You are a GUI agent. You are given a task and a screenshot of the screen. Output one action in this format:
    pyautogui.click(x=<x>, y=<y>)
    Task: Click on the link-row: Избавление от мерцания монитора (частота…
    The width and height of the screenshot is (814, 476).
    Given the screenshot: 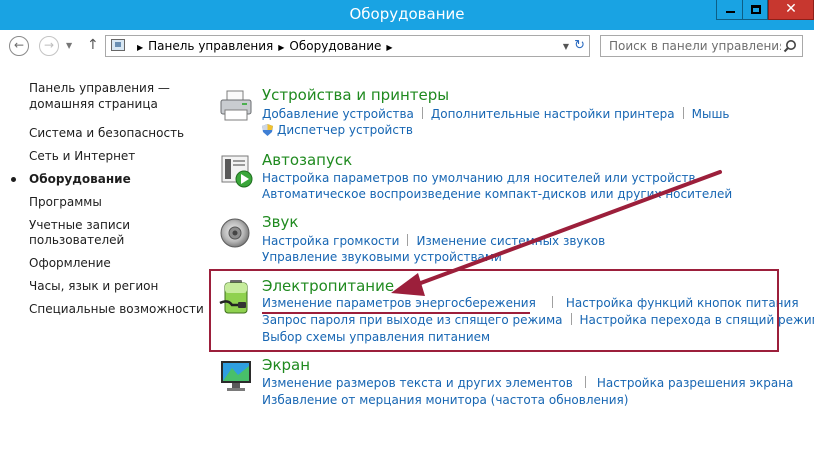 What is the action you would take?
    pyautogui.click(x=445, y=400)
    